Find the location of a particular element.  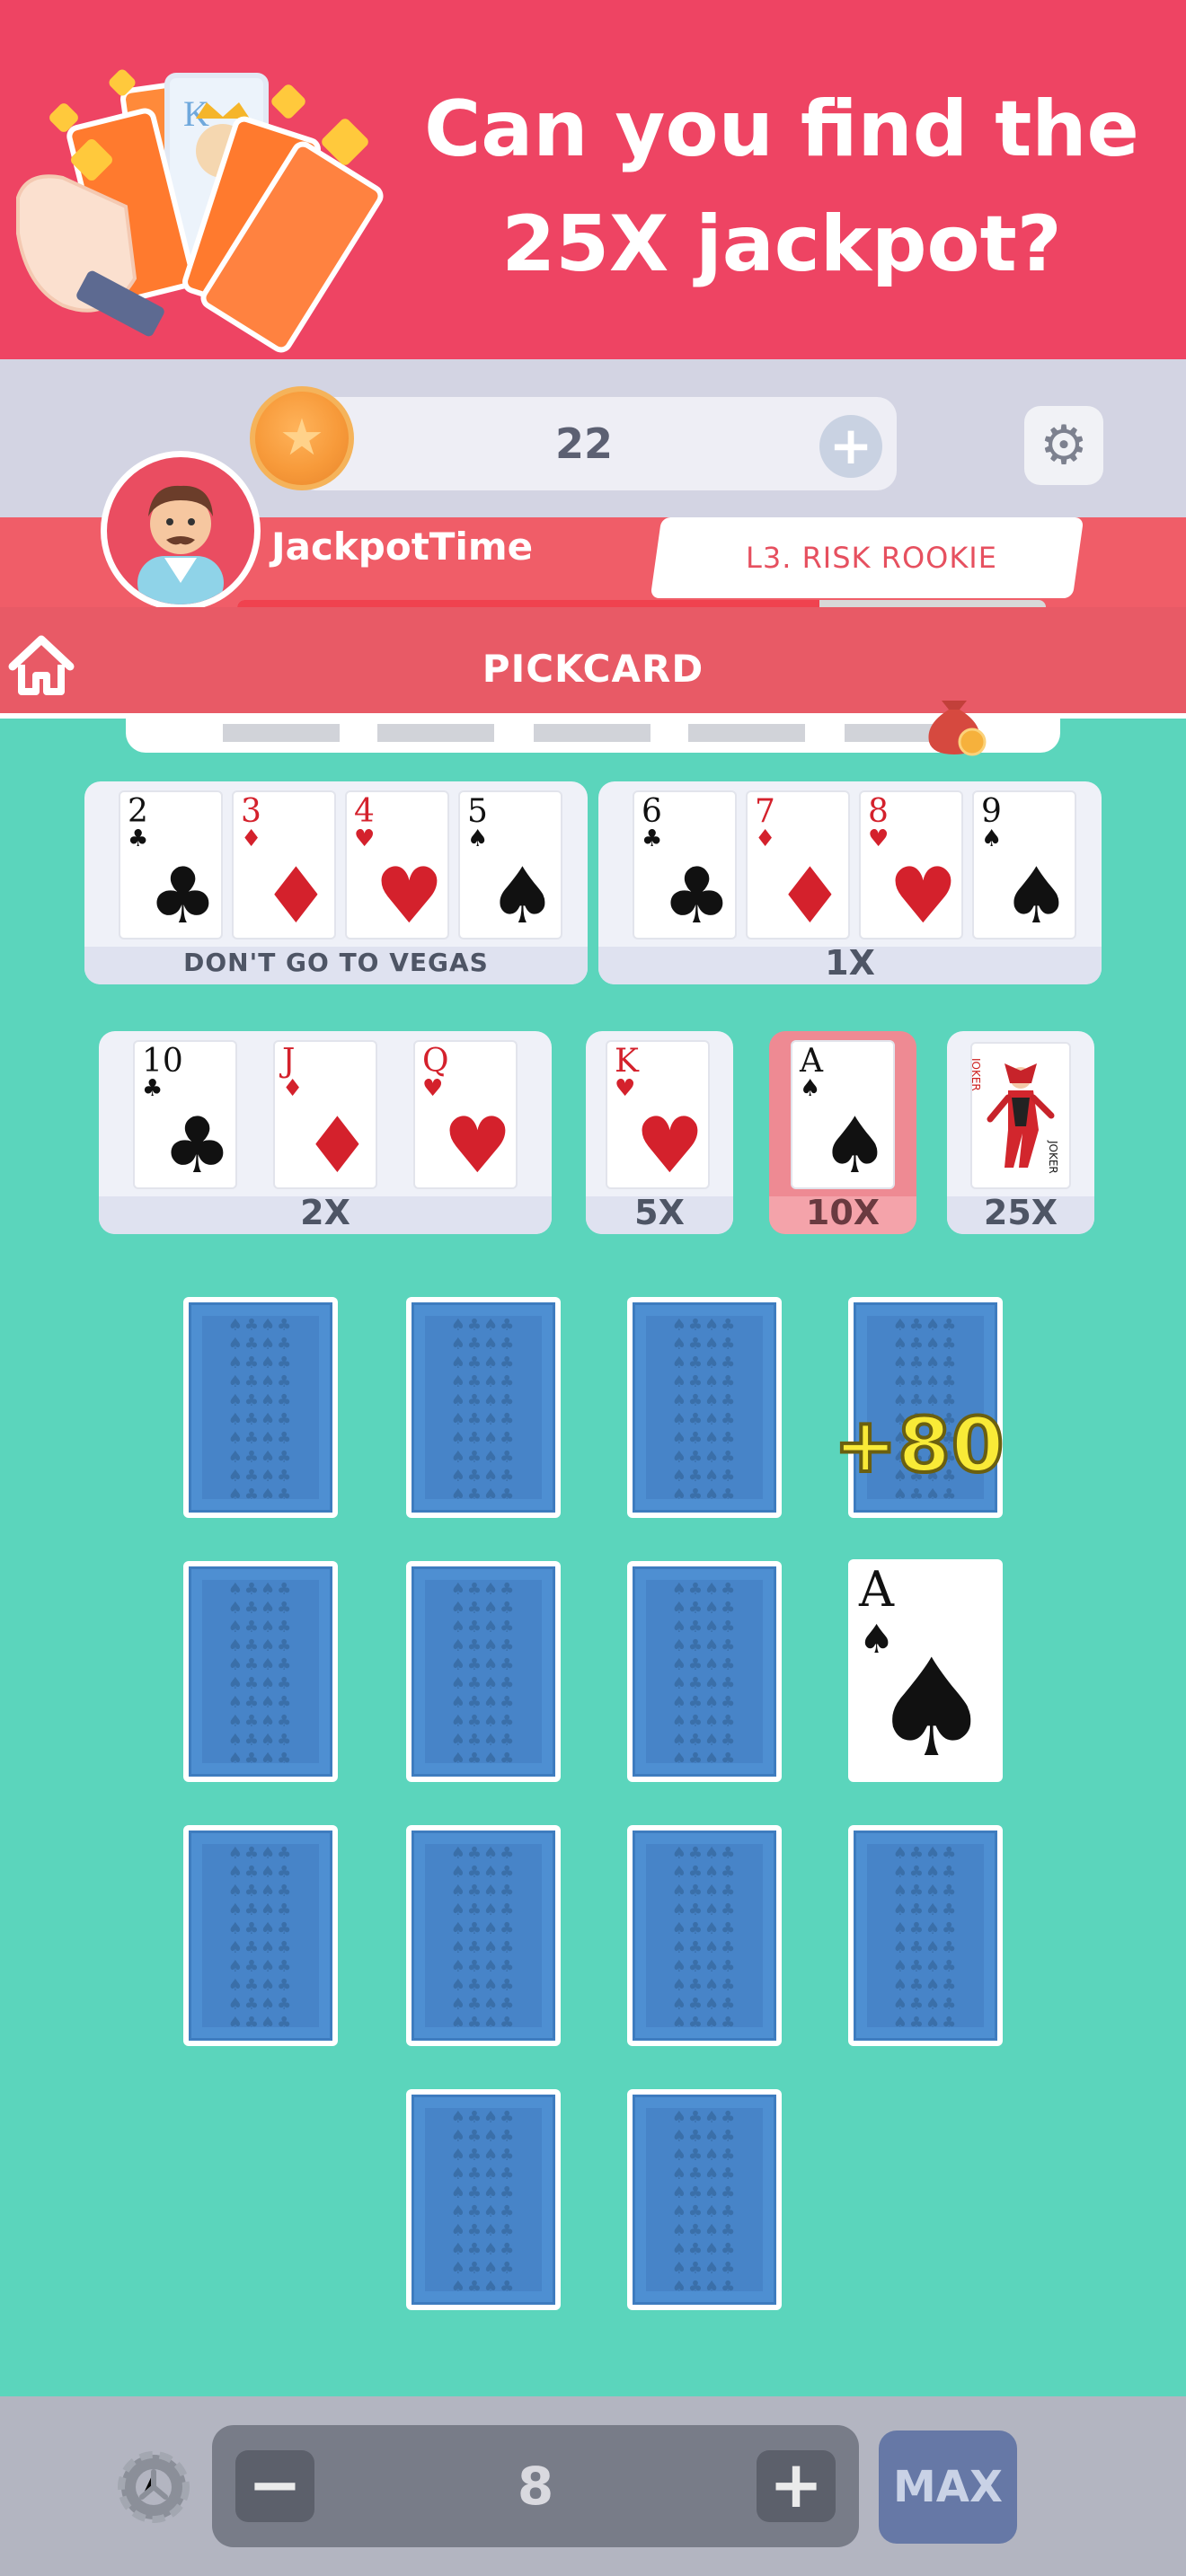

paytable-label: 5X is located at coordinates (659, 1212).